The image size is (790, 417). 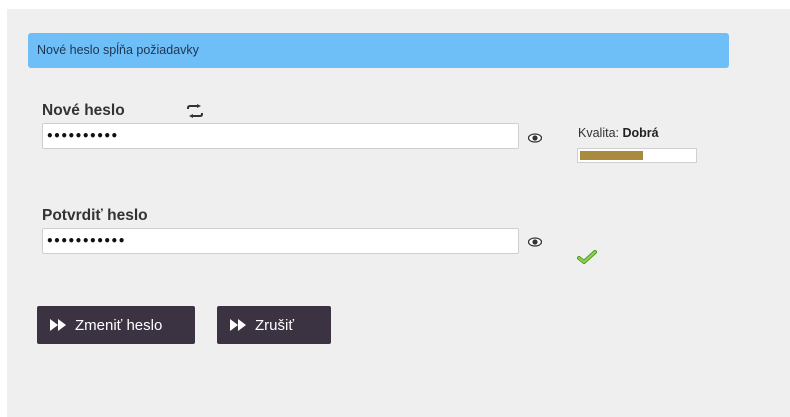 I want to click on confirm-password-input, so click(x=280, y=241).